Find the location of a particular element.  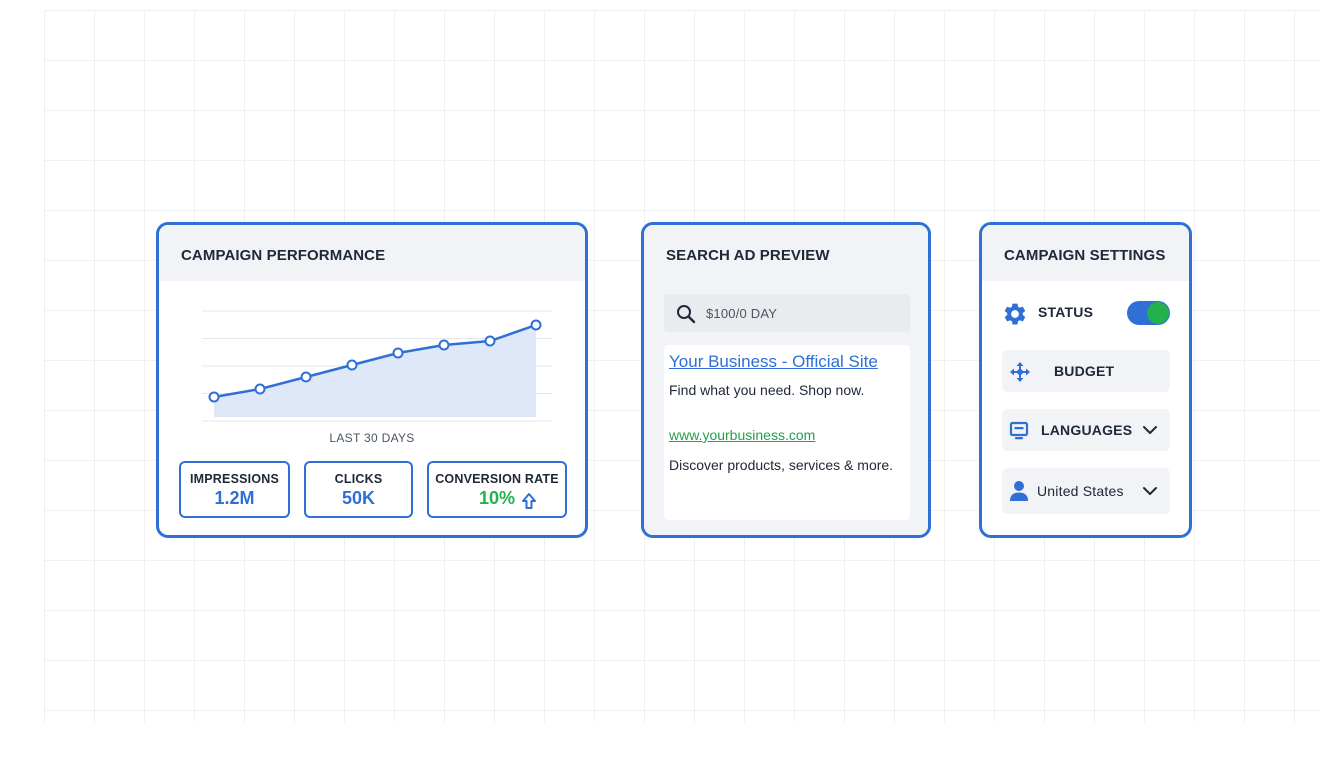

languages-label: LANGUAGES is located at coordinates (1086, 430).